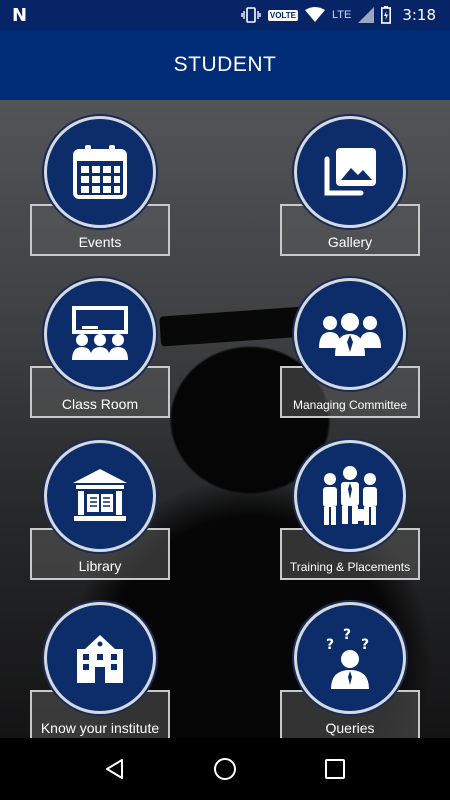  I want to click on tile-training-placements: Training & Placements, so click(350, 512).